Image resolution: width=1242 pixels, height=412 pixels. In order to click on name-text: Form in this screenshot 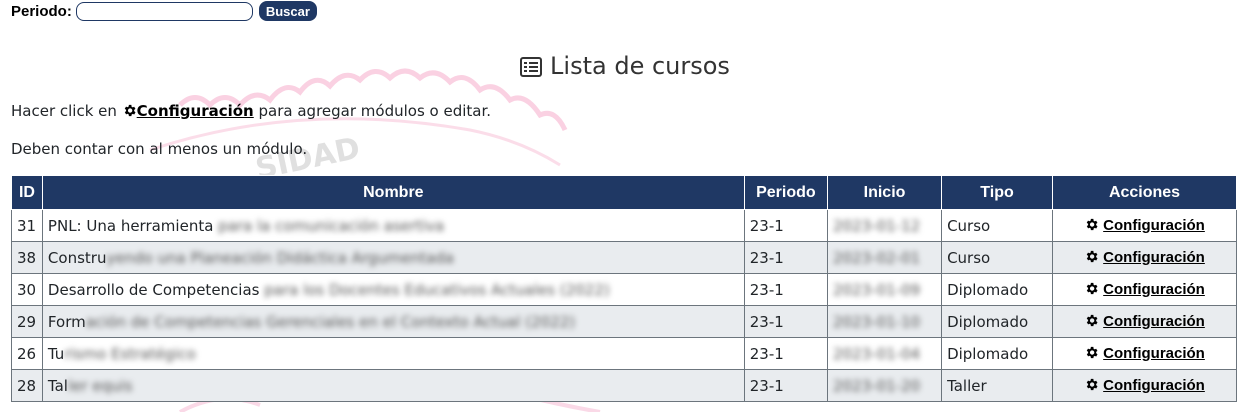, I will do `click(66, 321)`.